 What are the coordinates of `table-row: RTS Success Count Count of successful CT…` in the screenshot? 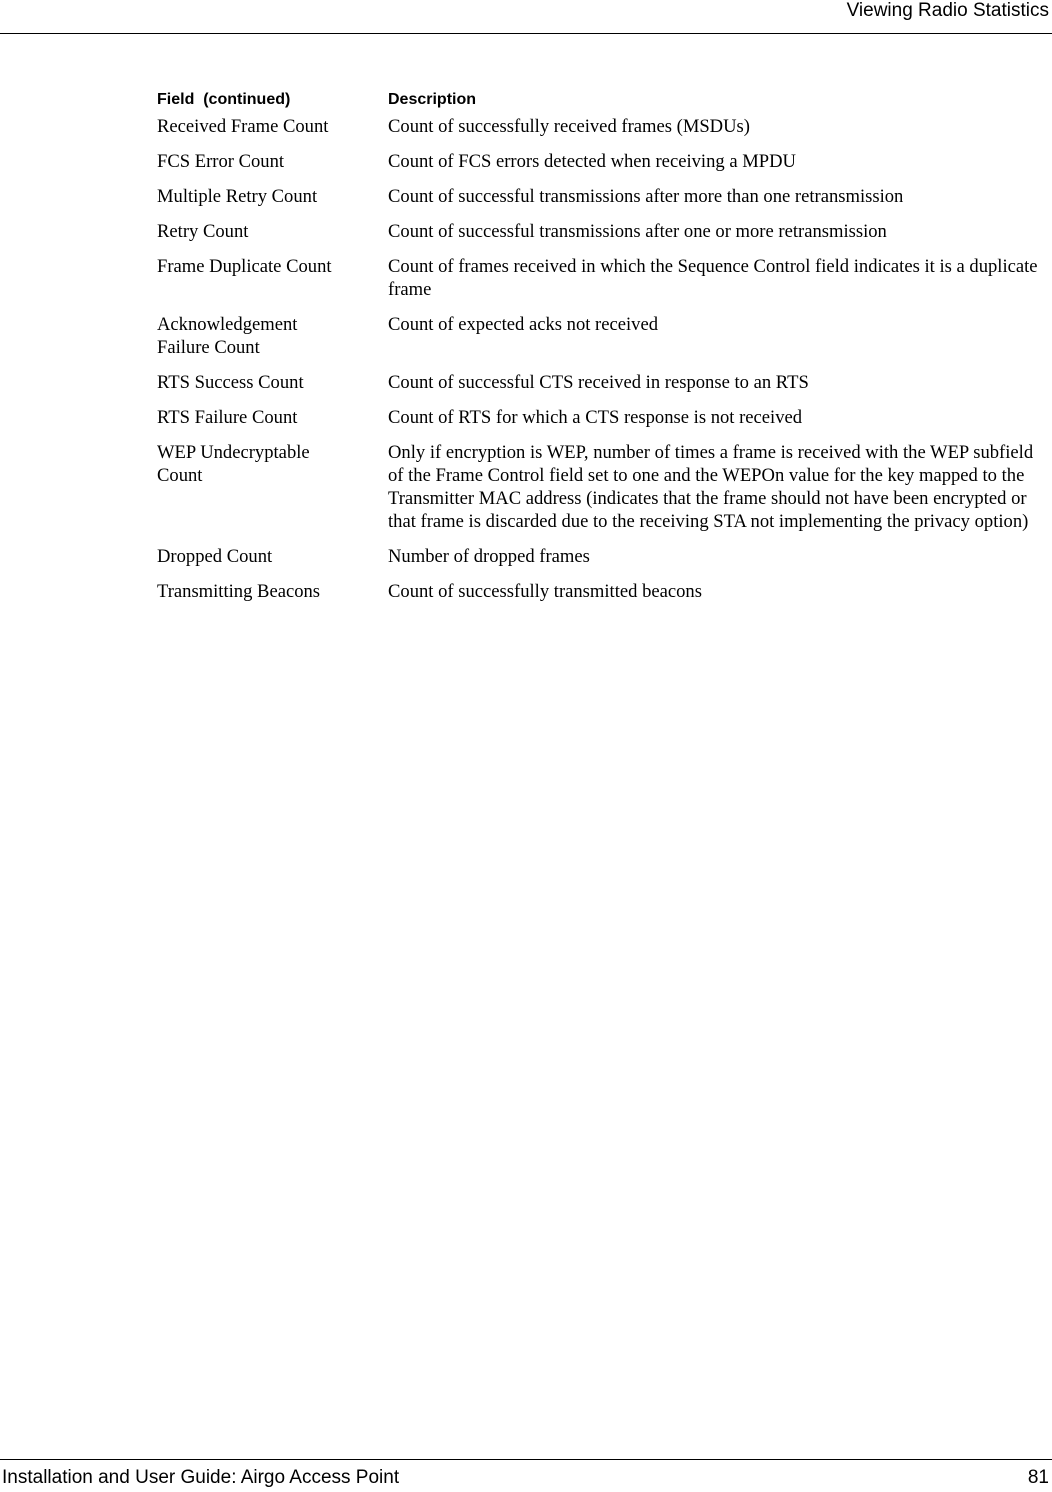 It's located at (602, 382).